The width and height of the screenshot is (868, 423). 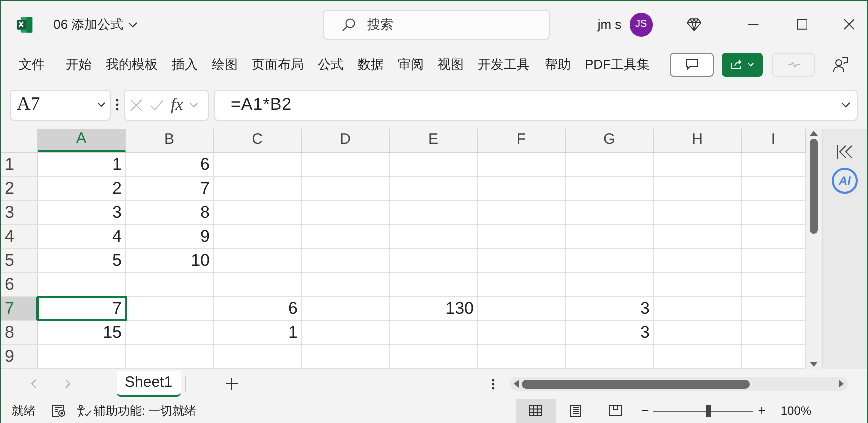 What do you see at coordinates (846, 105) in the screenshot?
I see `expand-caret-icon` at bounding box center [846, 105].